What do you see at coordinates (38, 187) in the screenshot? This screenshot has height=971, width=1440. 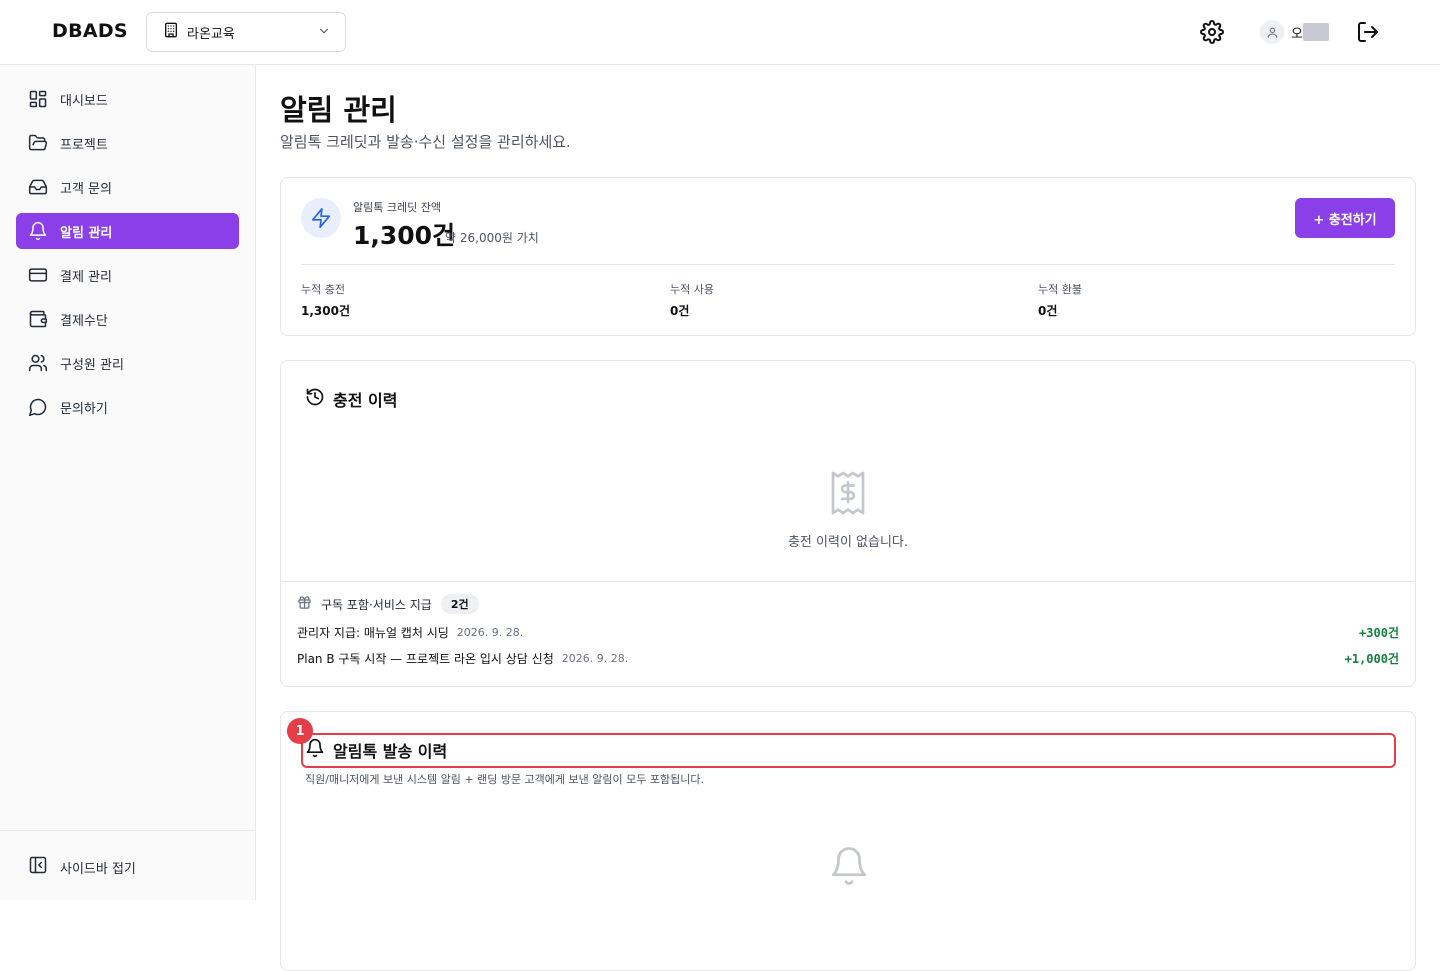 I see `inbox-icon` at bounding box center [38, 187].